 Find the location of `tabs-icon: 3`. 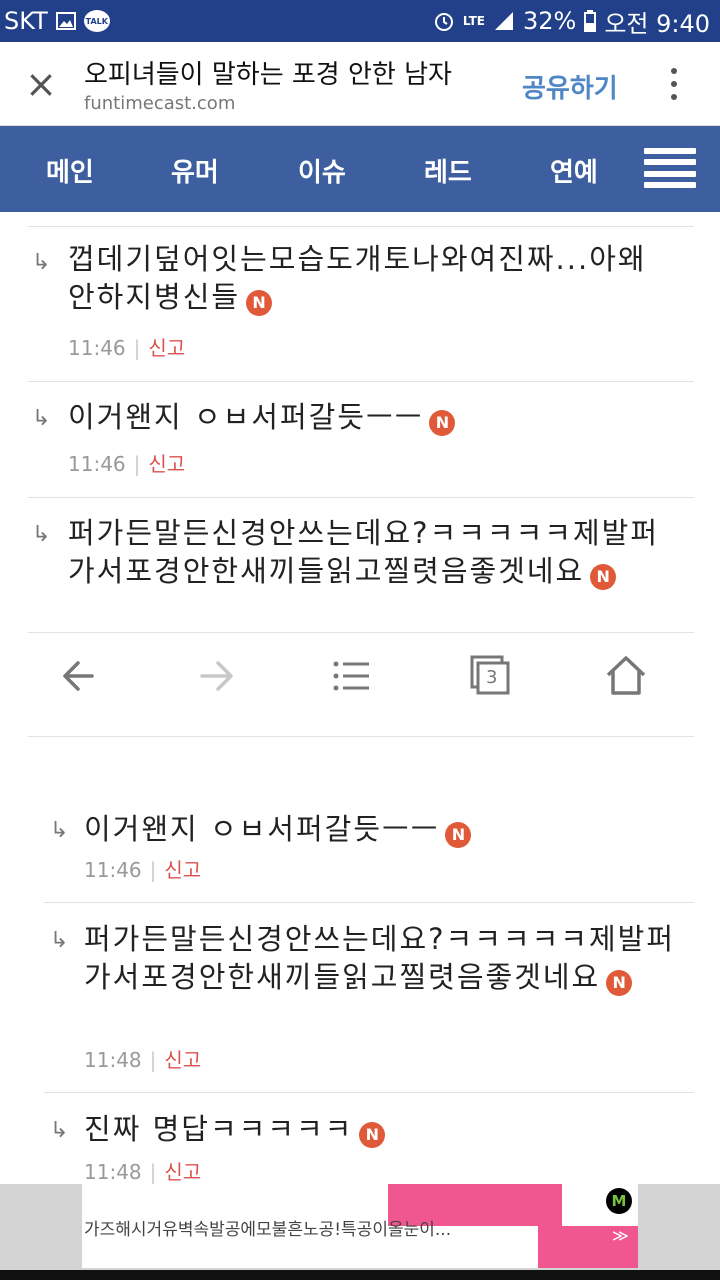

tabs-icon: 3 is located at coordinates (490, 676).